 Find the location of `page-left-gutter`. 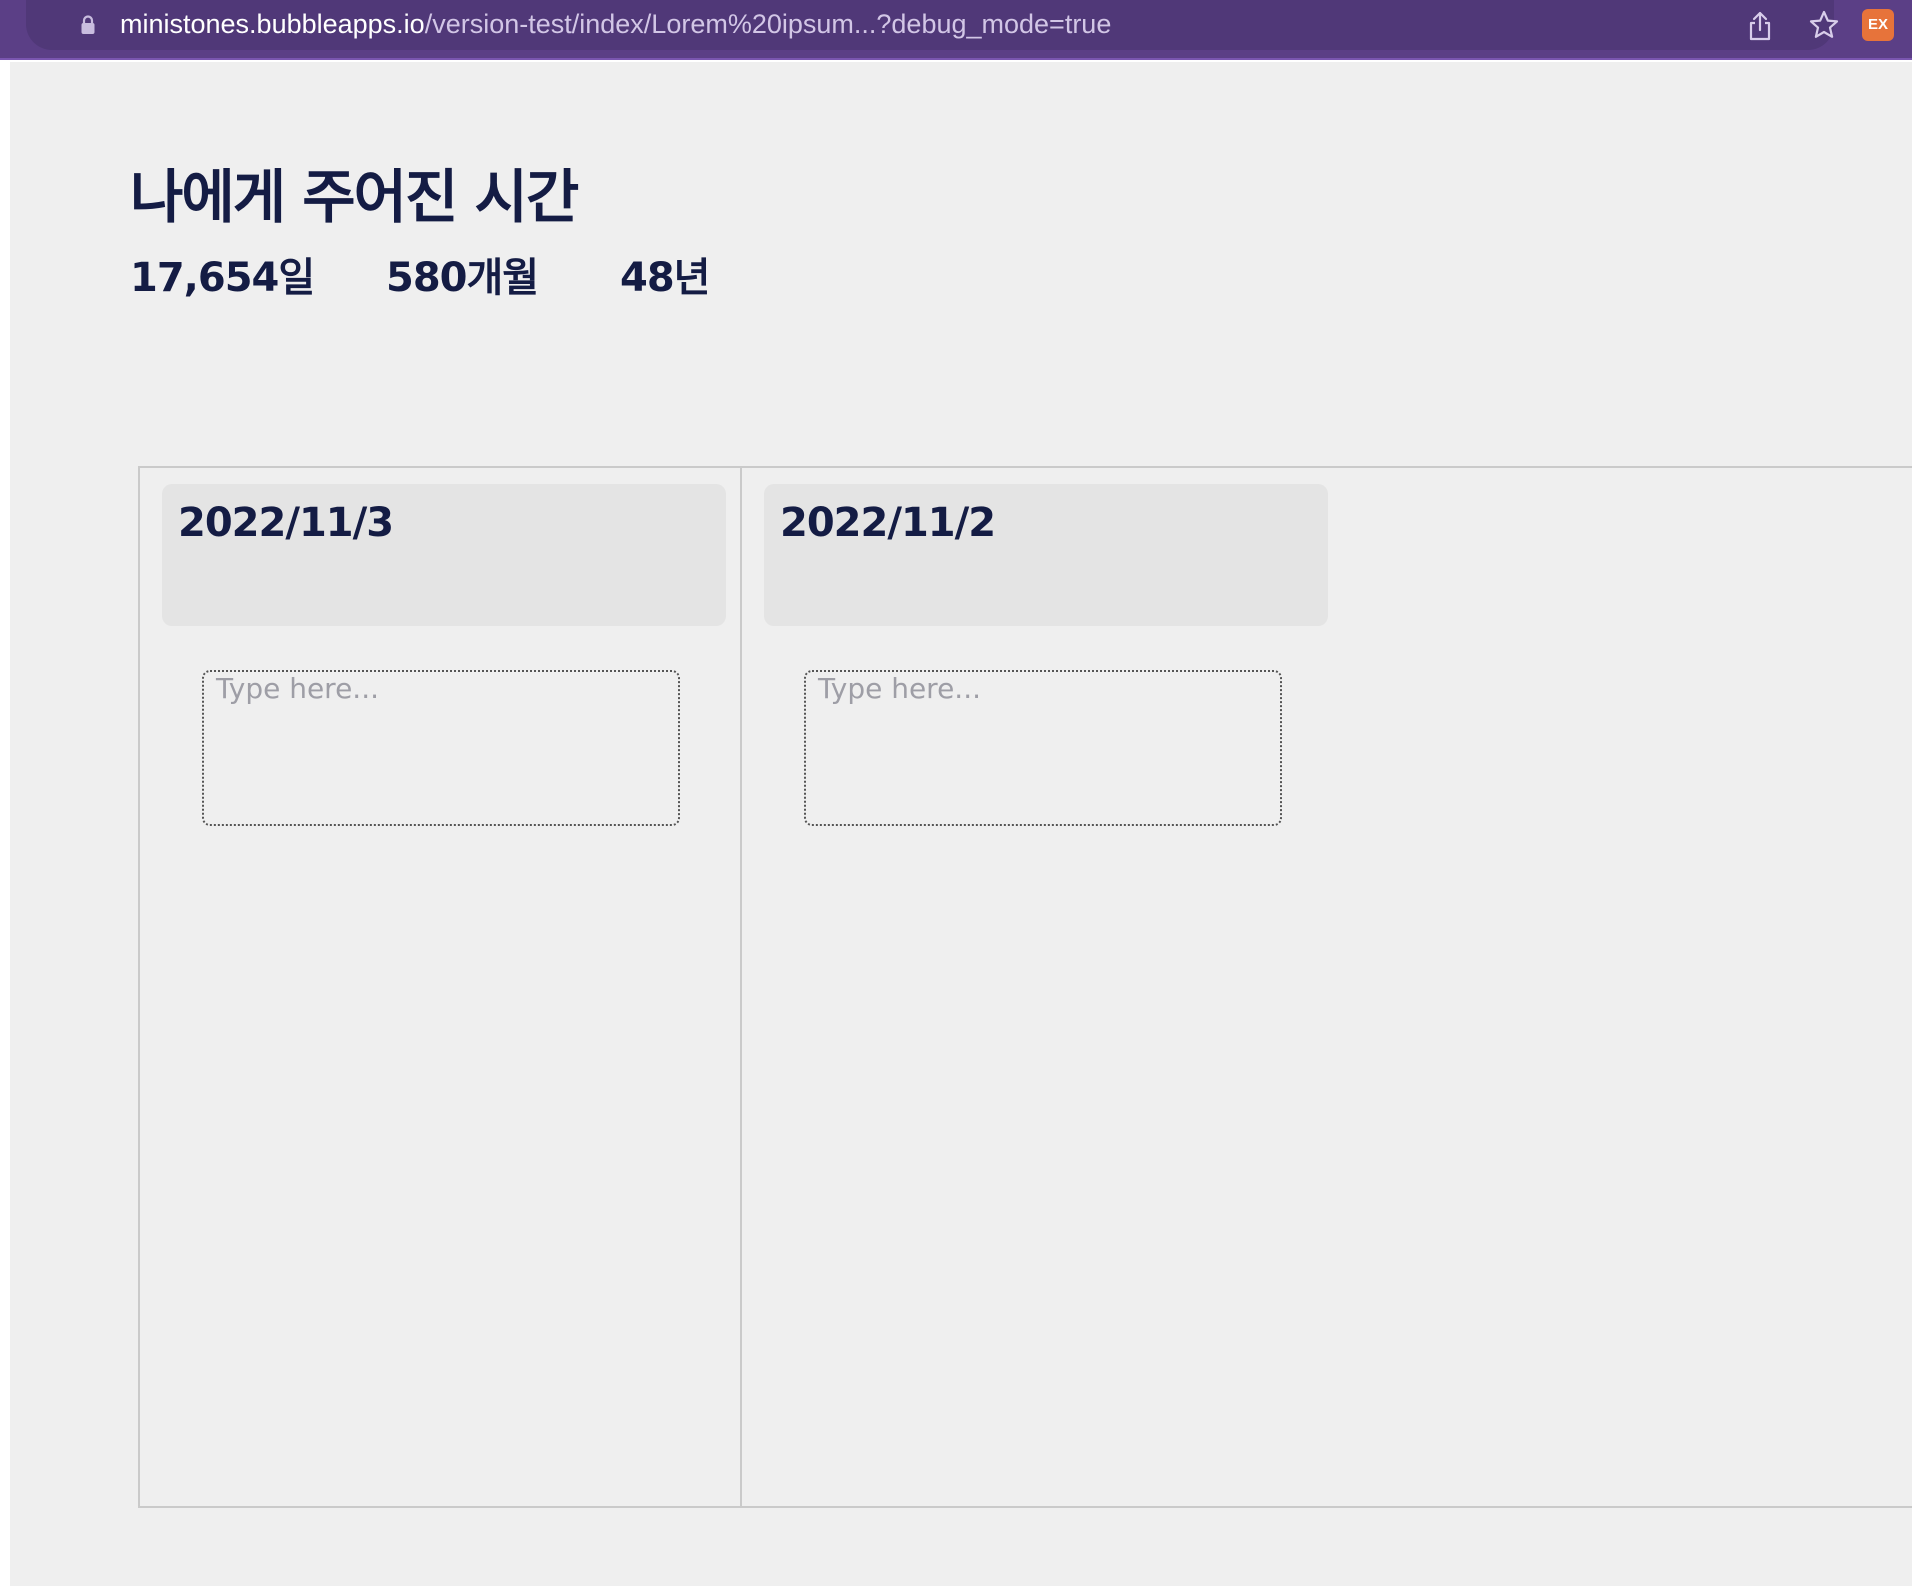

page-left-gutter is located at coordinates (5, 823).